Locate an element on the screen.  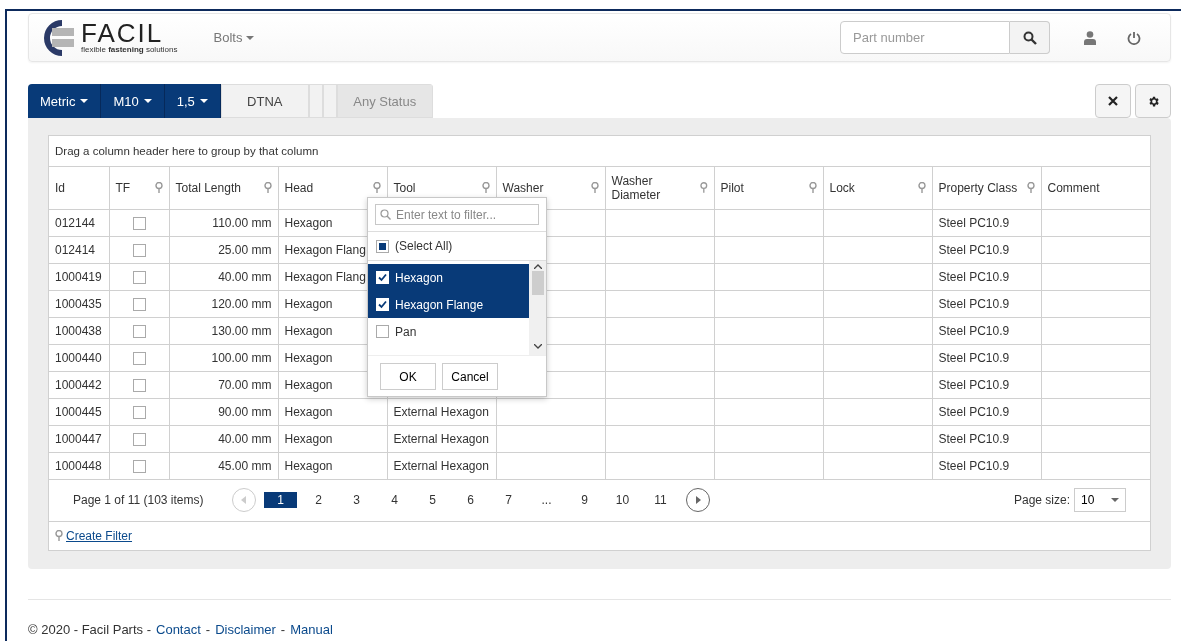
toolbar-dropdown: M10 is located at coordinates (133, 101).